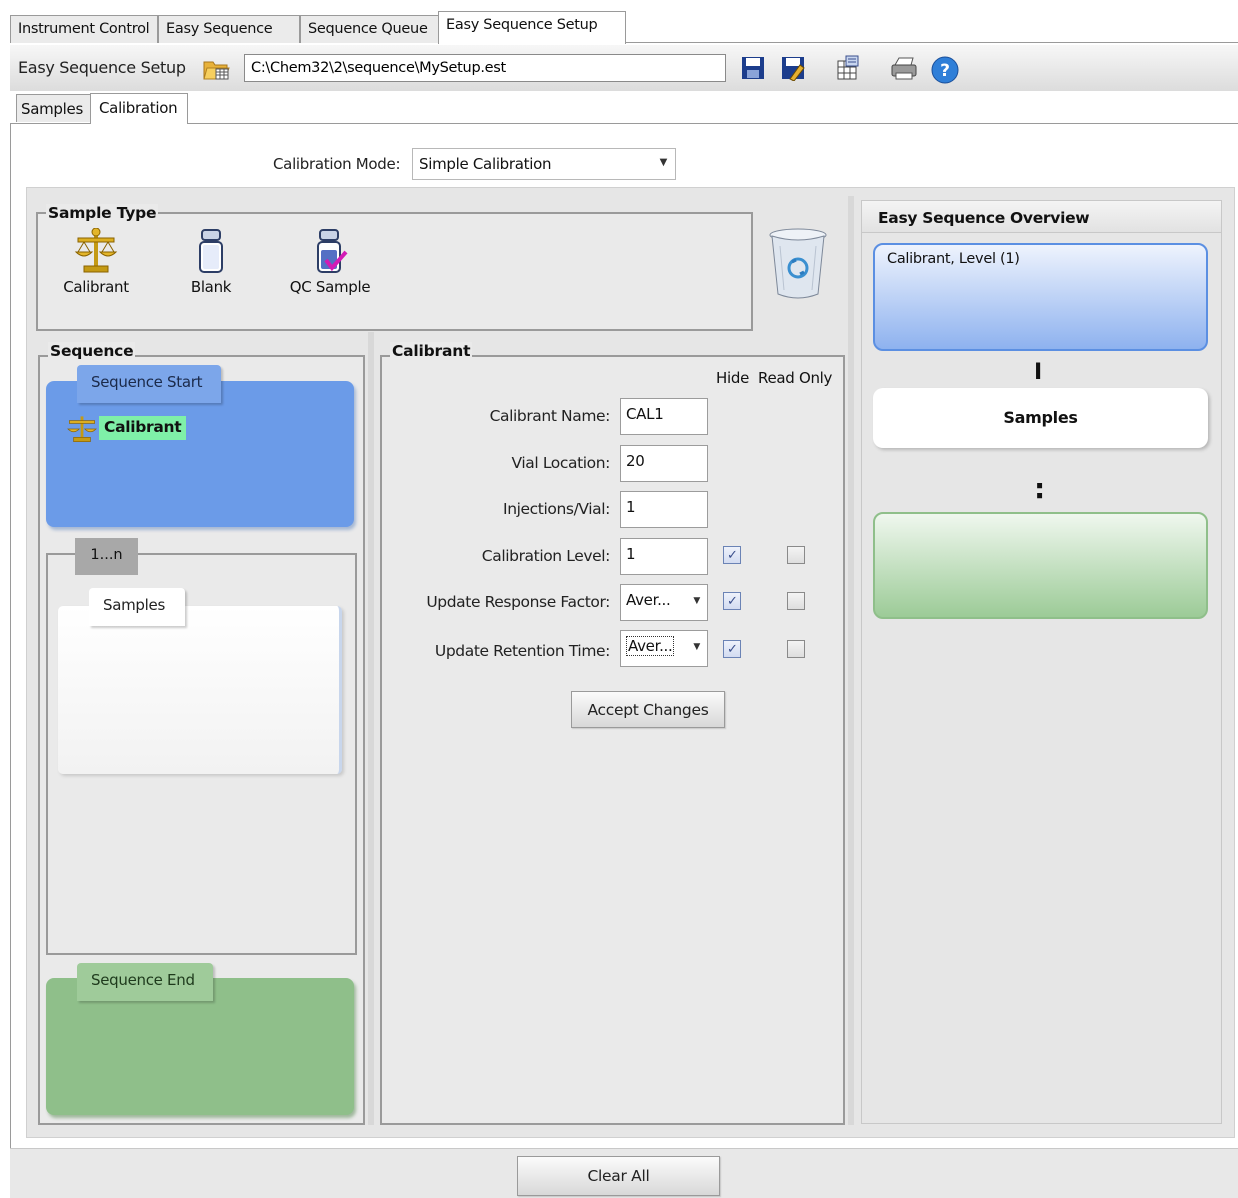  I want to click on sample-type-calibrant-label: Calibrant, so click(96, 287).